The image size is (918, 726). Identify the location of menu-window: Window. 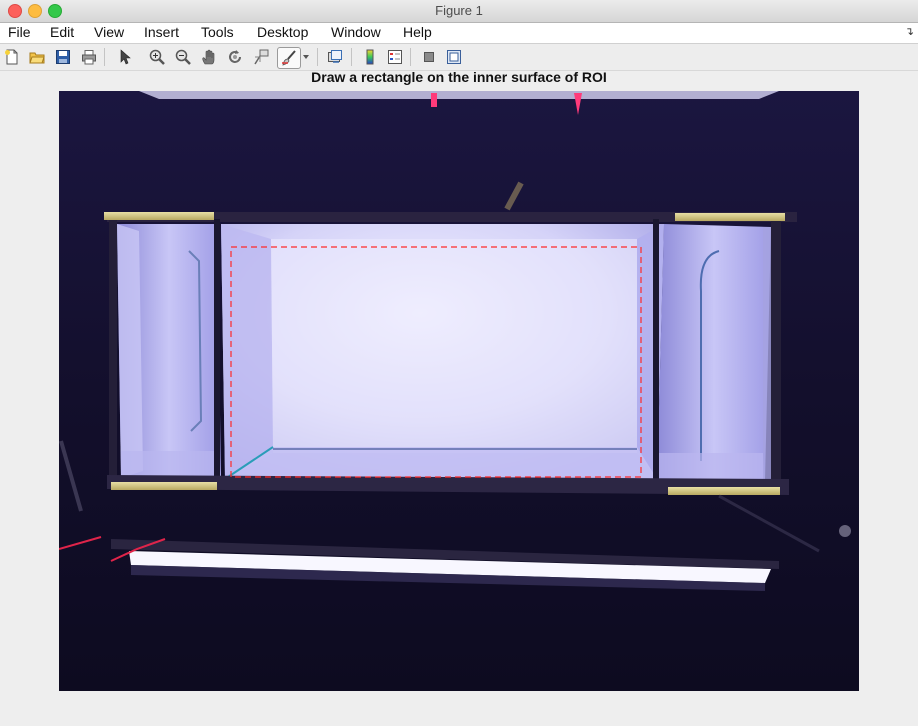
(356, 32).